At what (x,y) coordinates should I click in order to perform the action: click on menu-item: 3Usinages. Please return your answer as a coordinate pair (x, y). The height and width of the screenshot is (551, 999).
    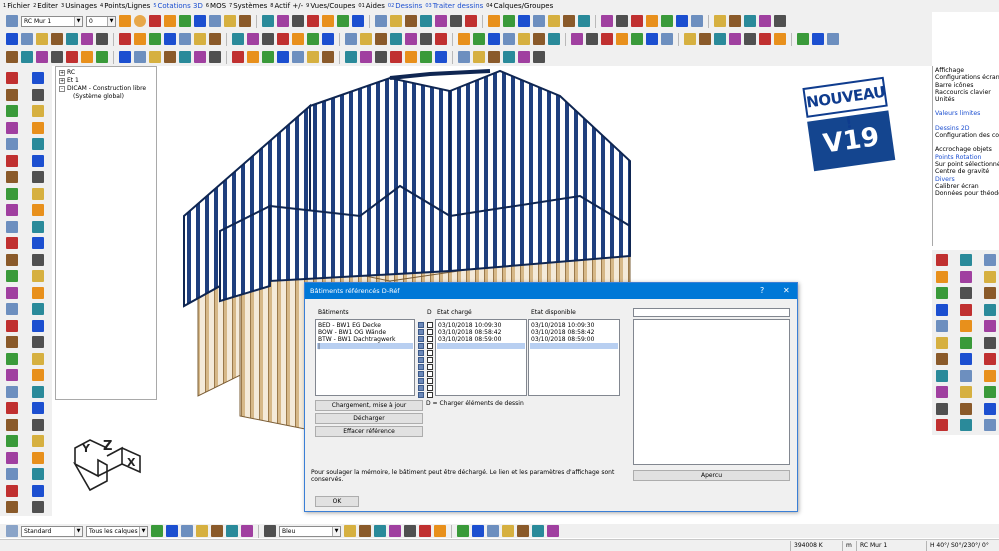
    Looking at the image, I should click on (79, 6).